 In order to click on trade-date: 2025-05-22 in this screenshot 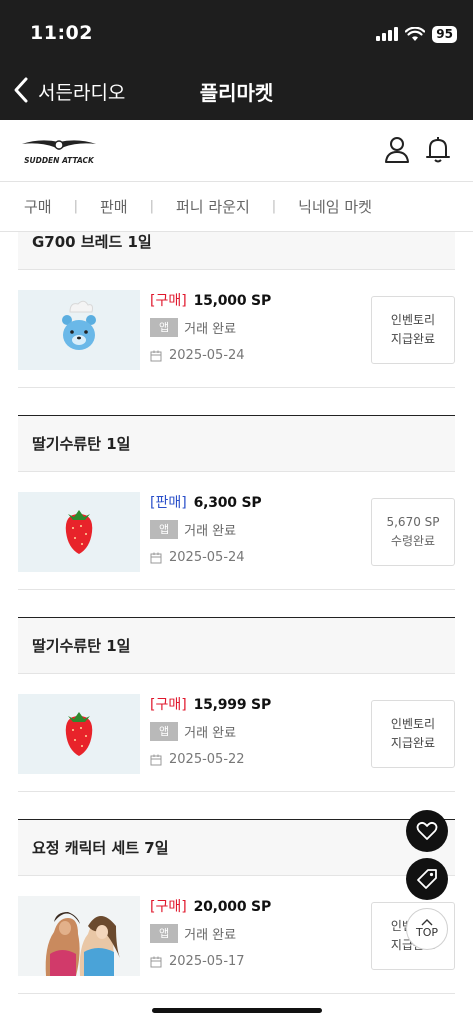, I will do `click(207, 759)`.